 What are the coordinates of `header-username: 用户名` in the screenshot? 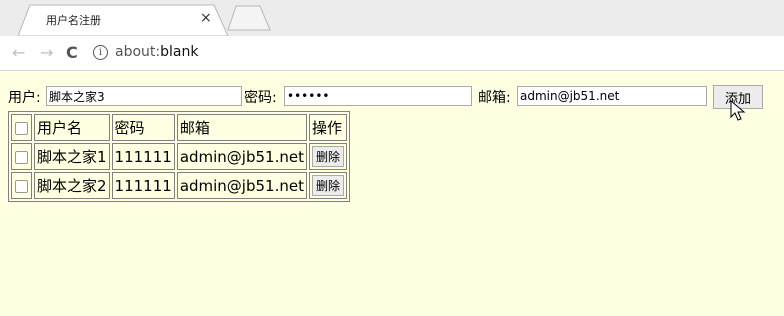 It's located at (72, 127).